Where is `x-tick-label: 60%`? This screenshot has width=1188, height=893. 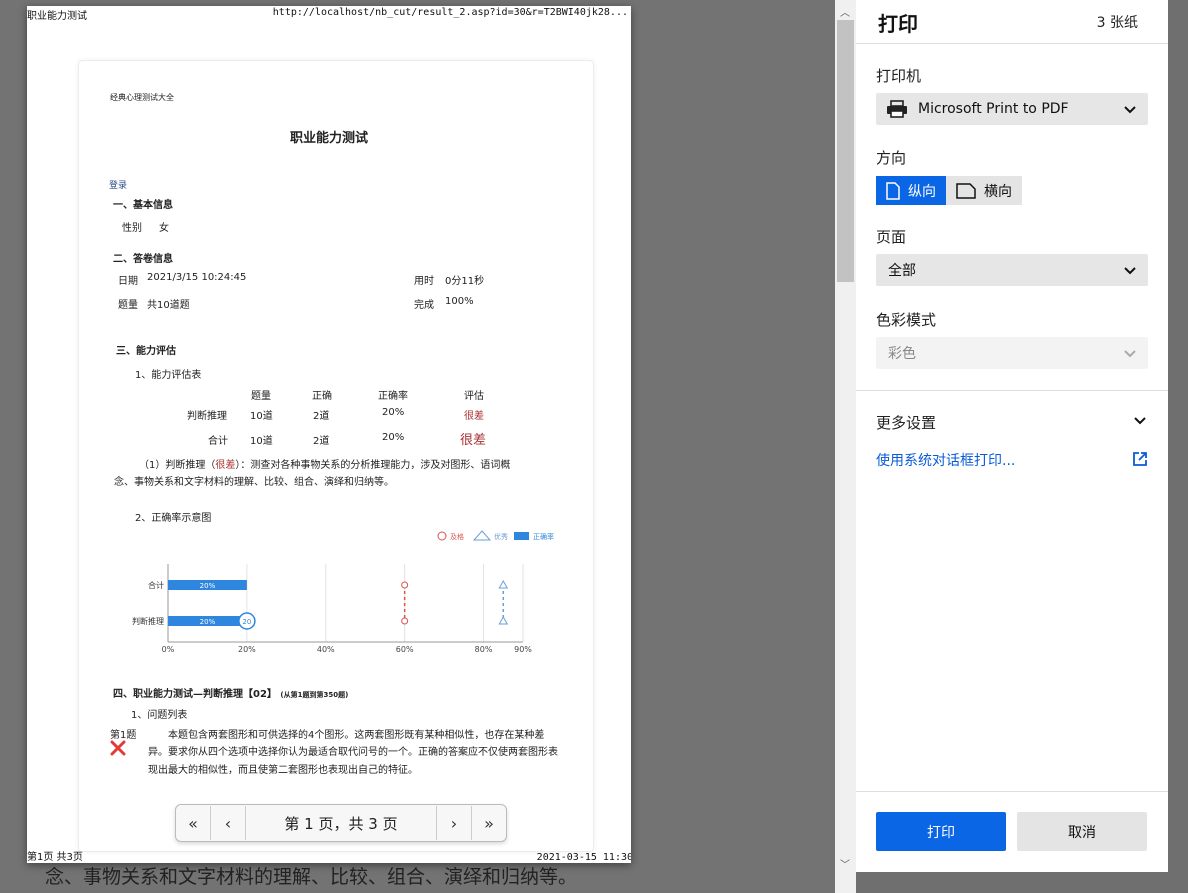
x-tick-label: 60% is located at coordinates (405, 649).